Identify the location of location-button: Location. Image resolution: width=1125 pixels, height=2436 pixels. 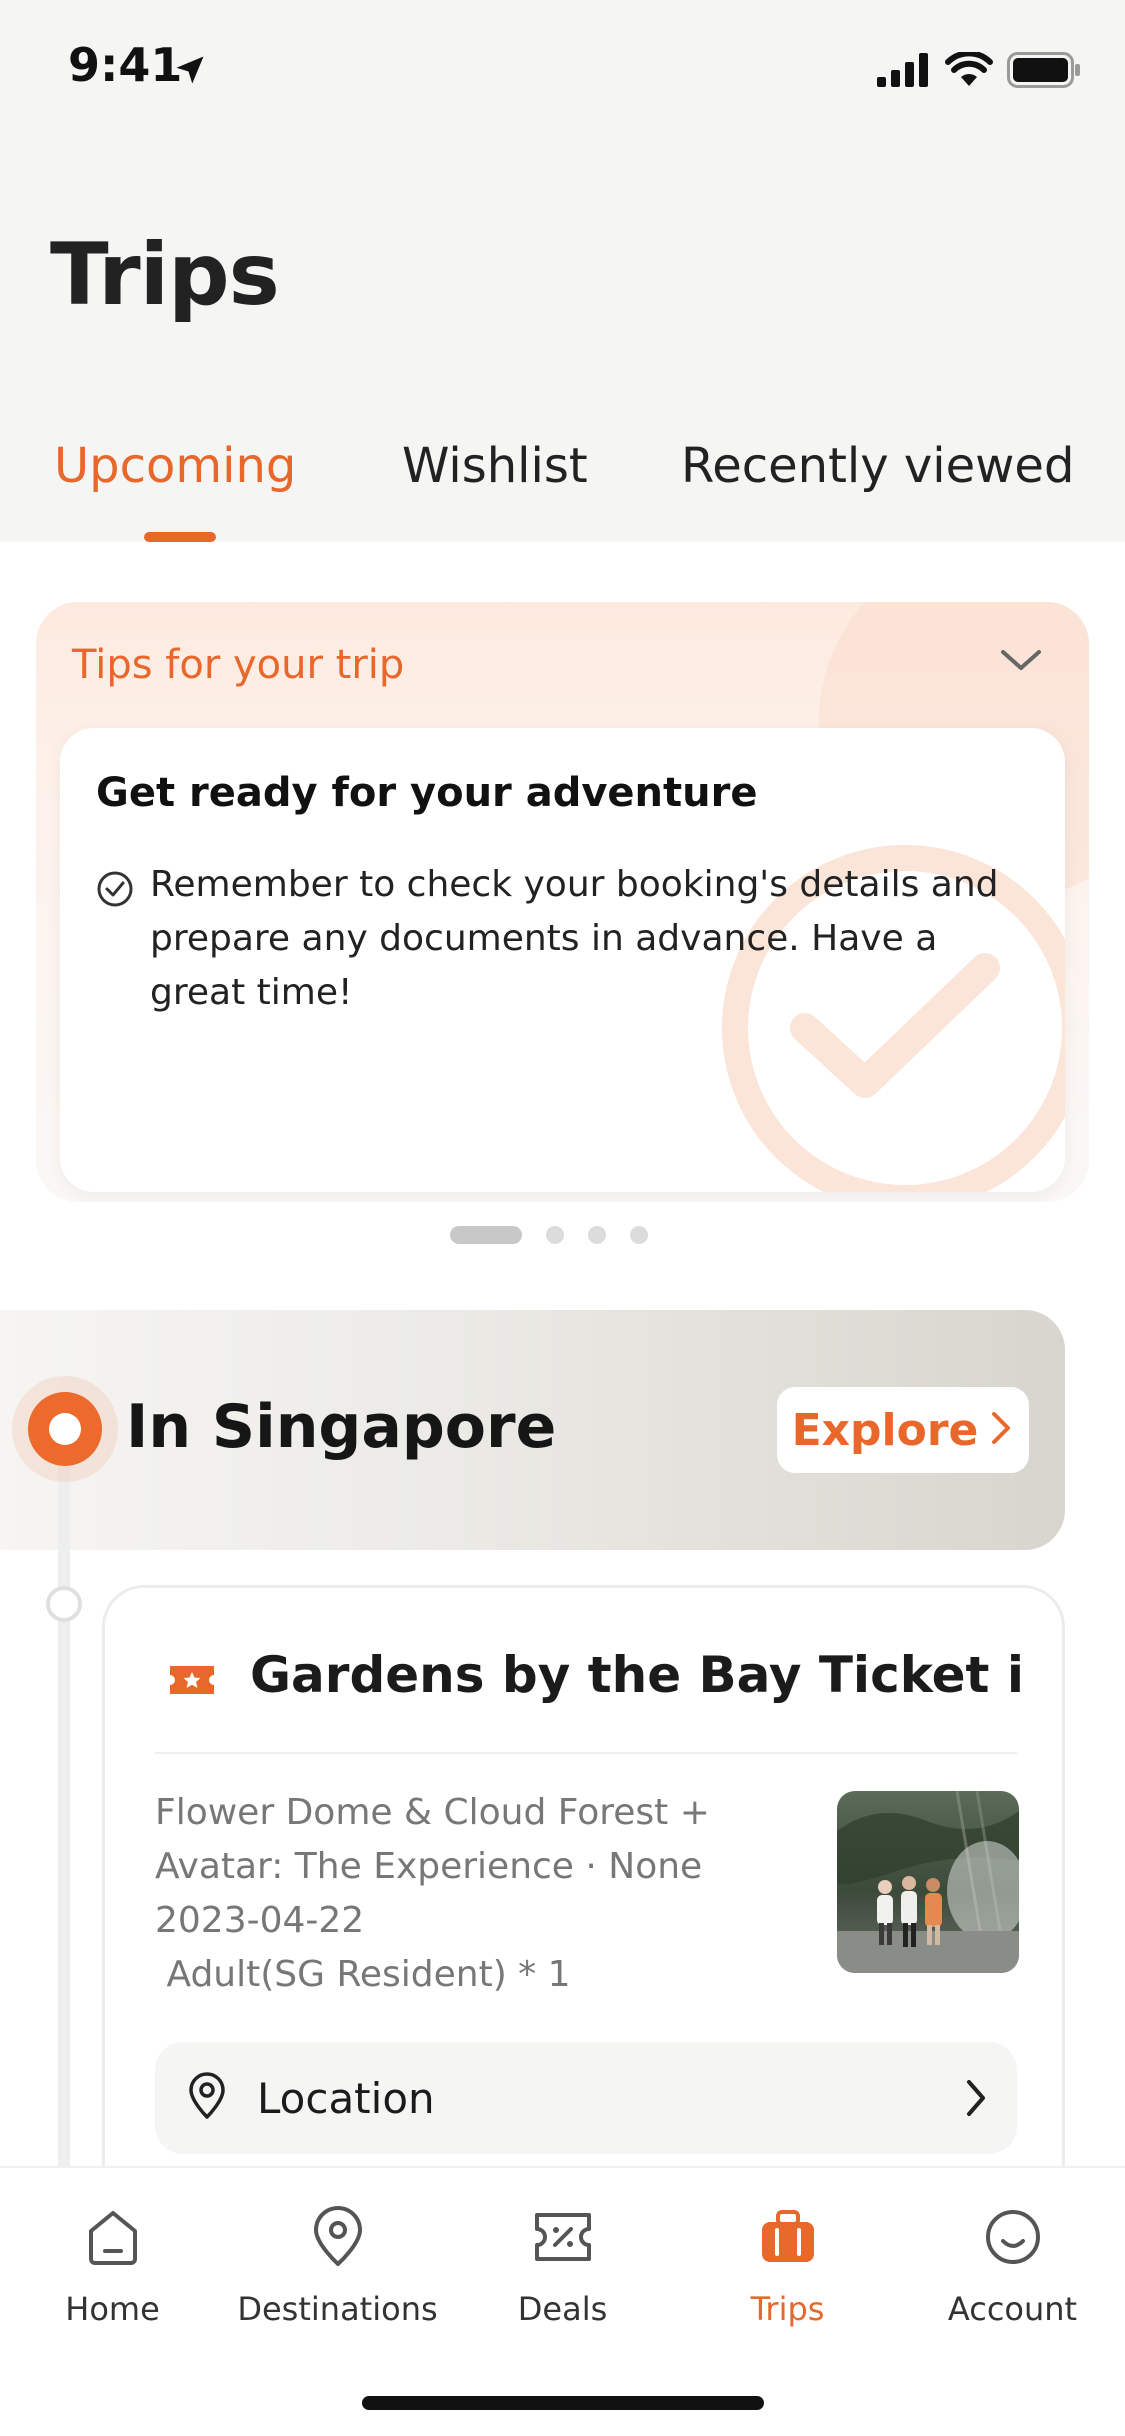
(586, 2098).